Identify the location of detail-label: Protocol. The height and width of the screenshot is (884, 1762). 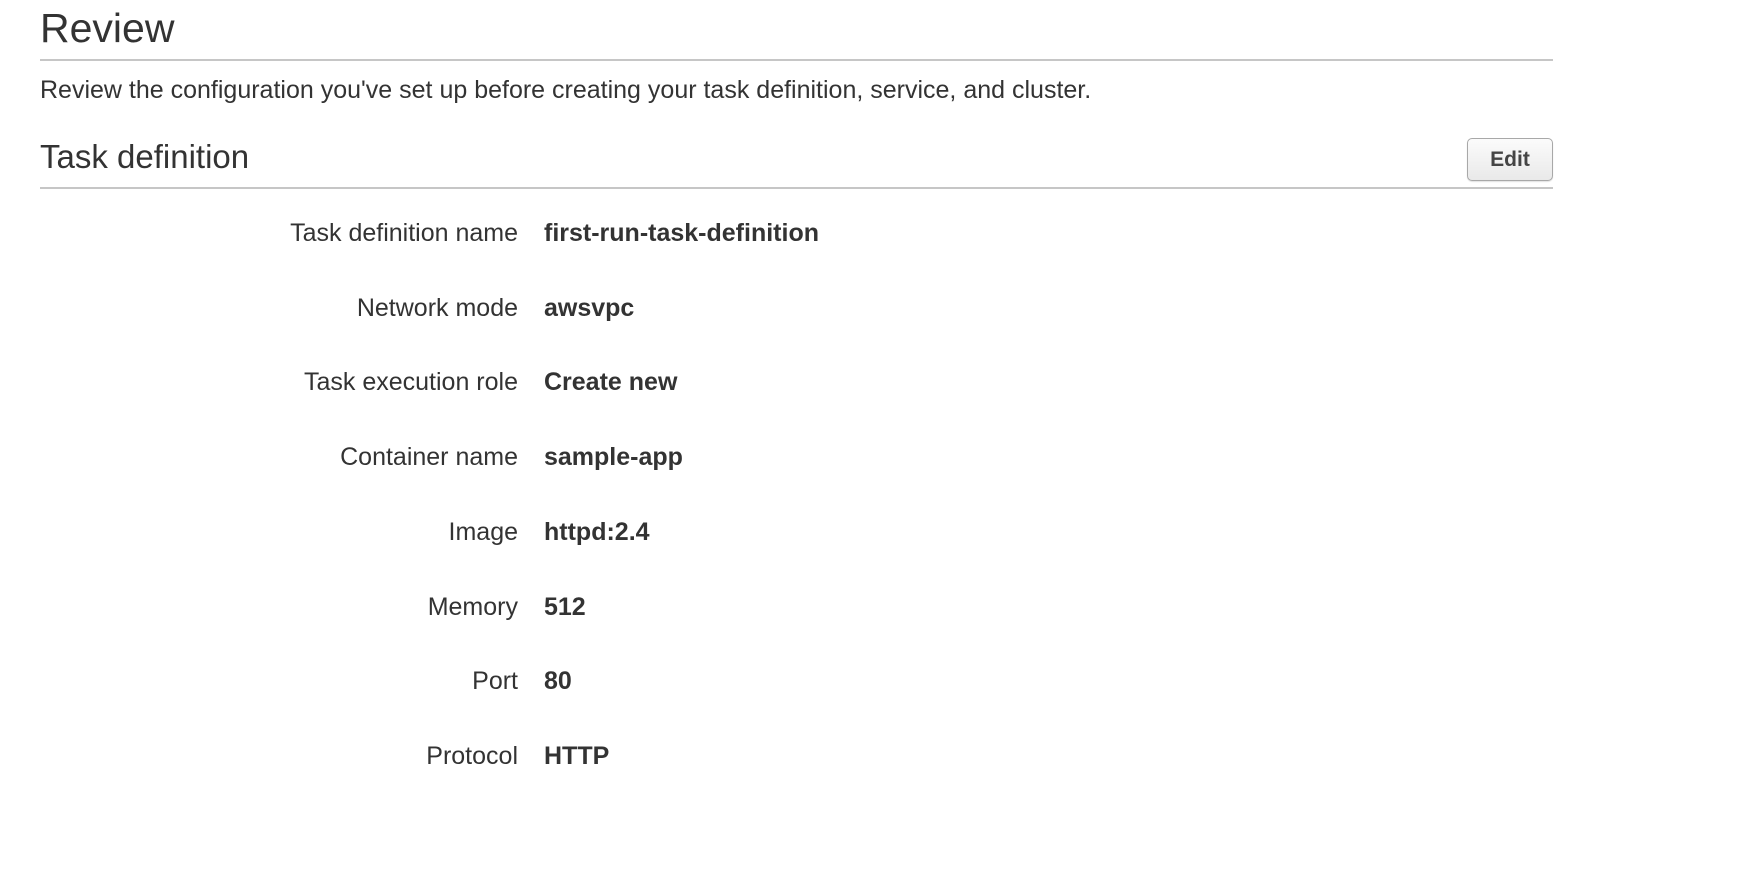
(472, 756).